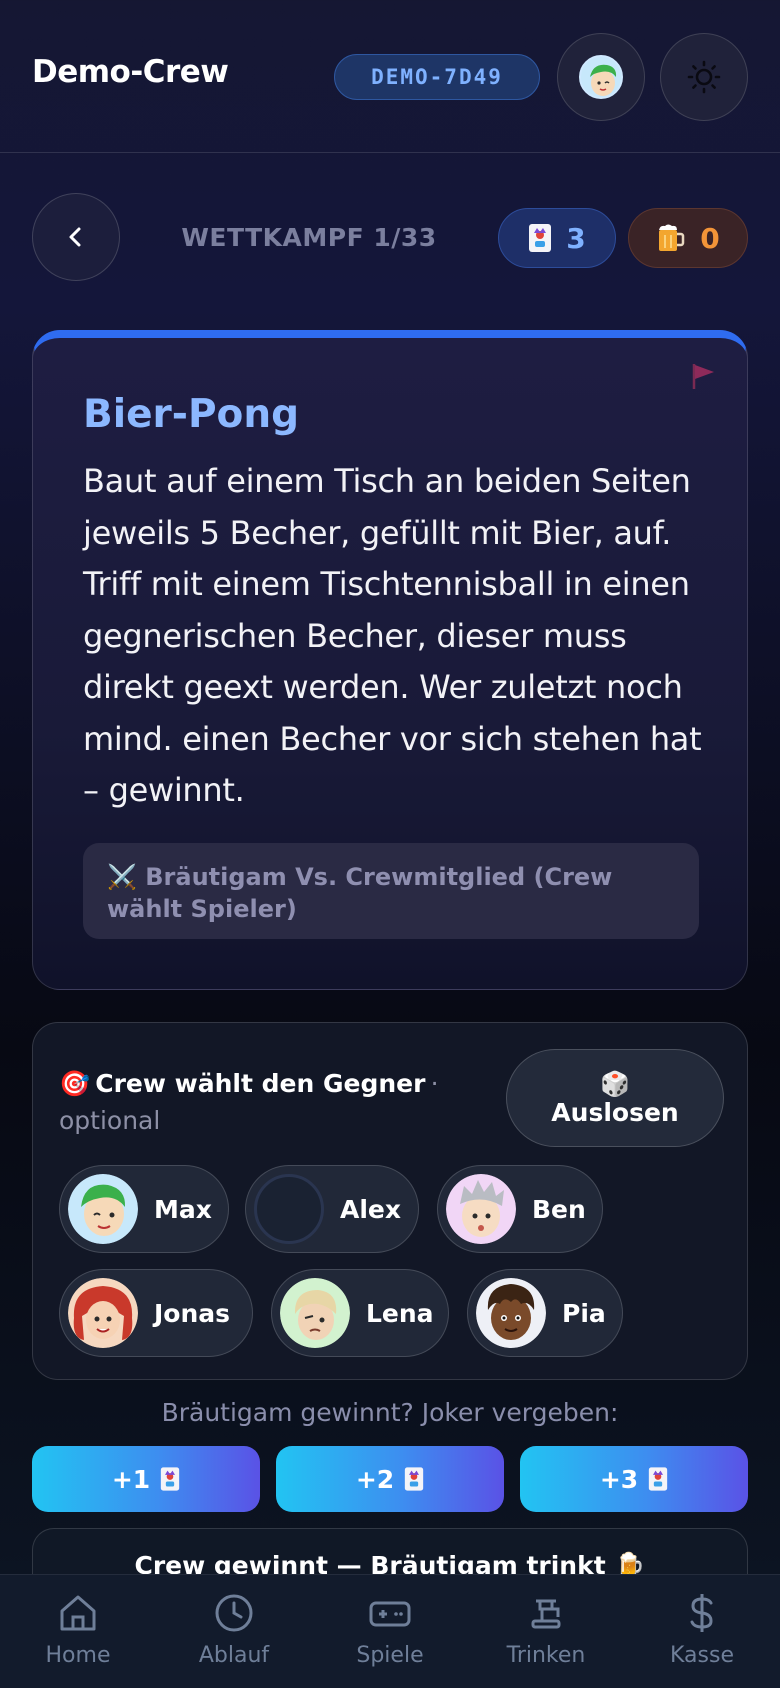  I want to click on back-button, so click(76, 237).